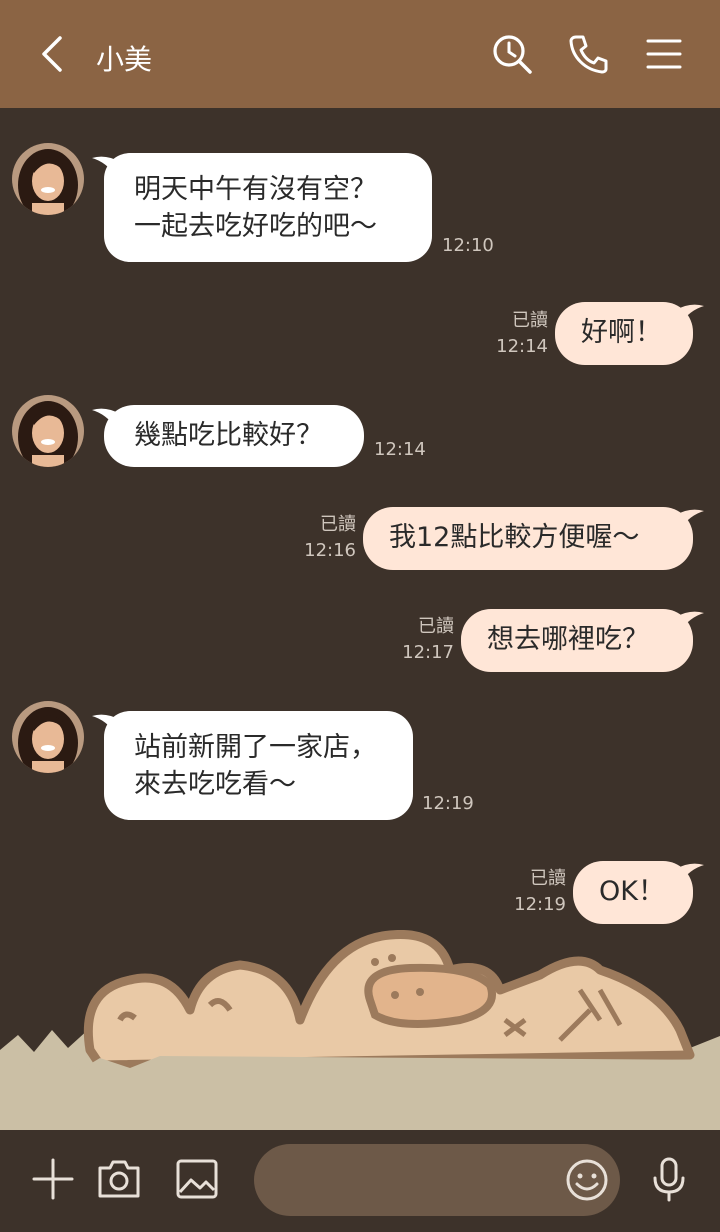 The width and height of the screenshot is (720, 1232). Describe the element at coordinates (330, 550) in the screenshot. I see `message-time: 12:16` at that location.